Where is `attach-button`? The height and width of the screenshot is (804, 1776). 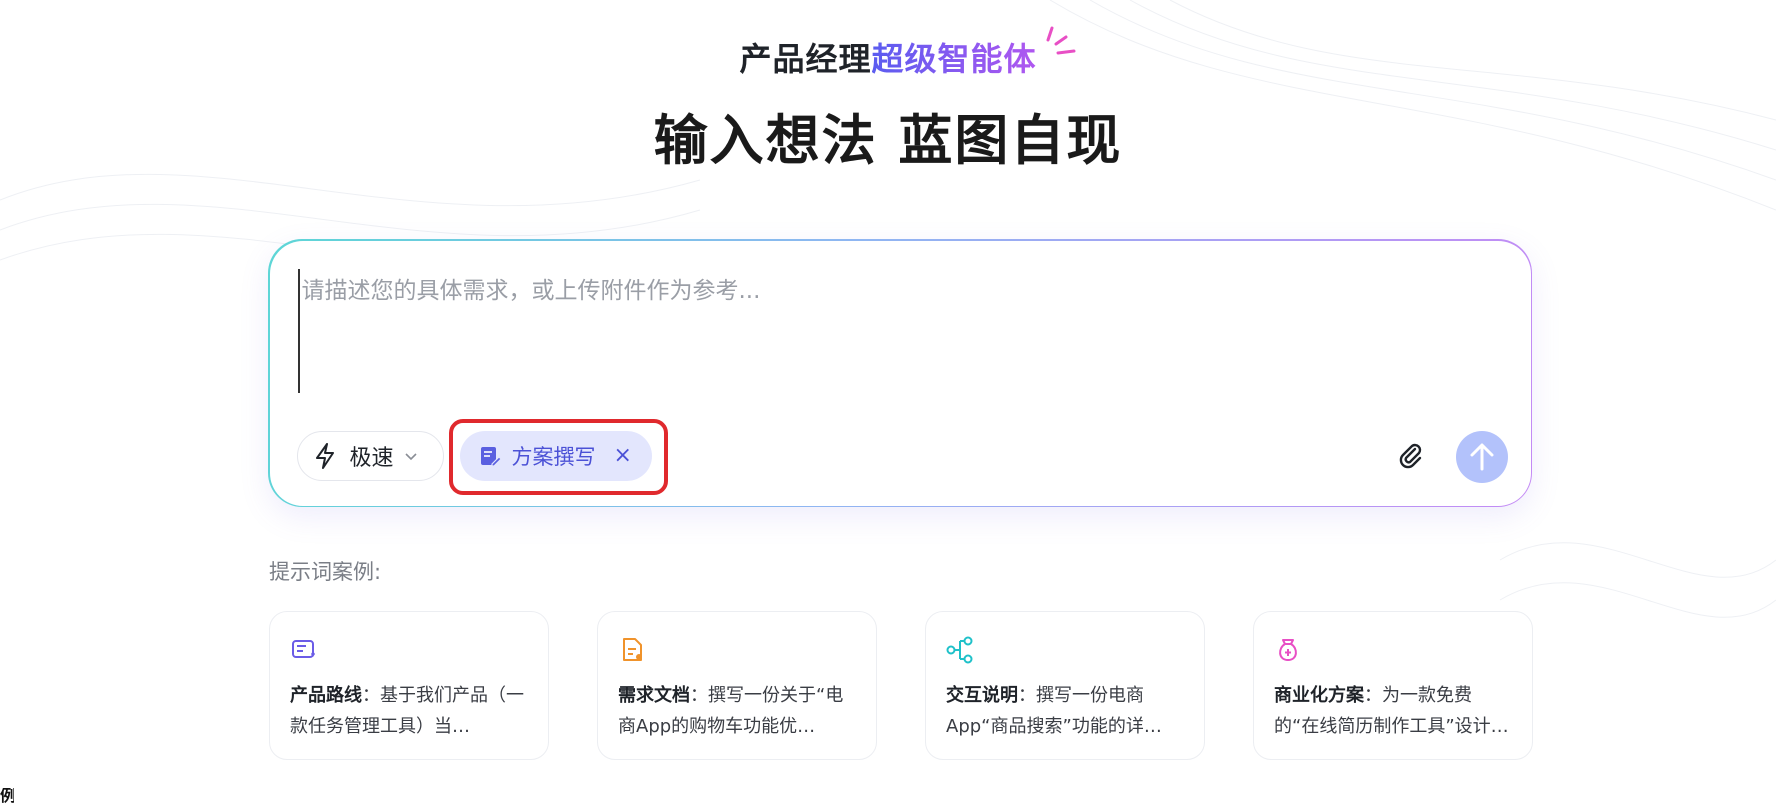 attach-button is located at coordinates (1411, 456).